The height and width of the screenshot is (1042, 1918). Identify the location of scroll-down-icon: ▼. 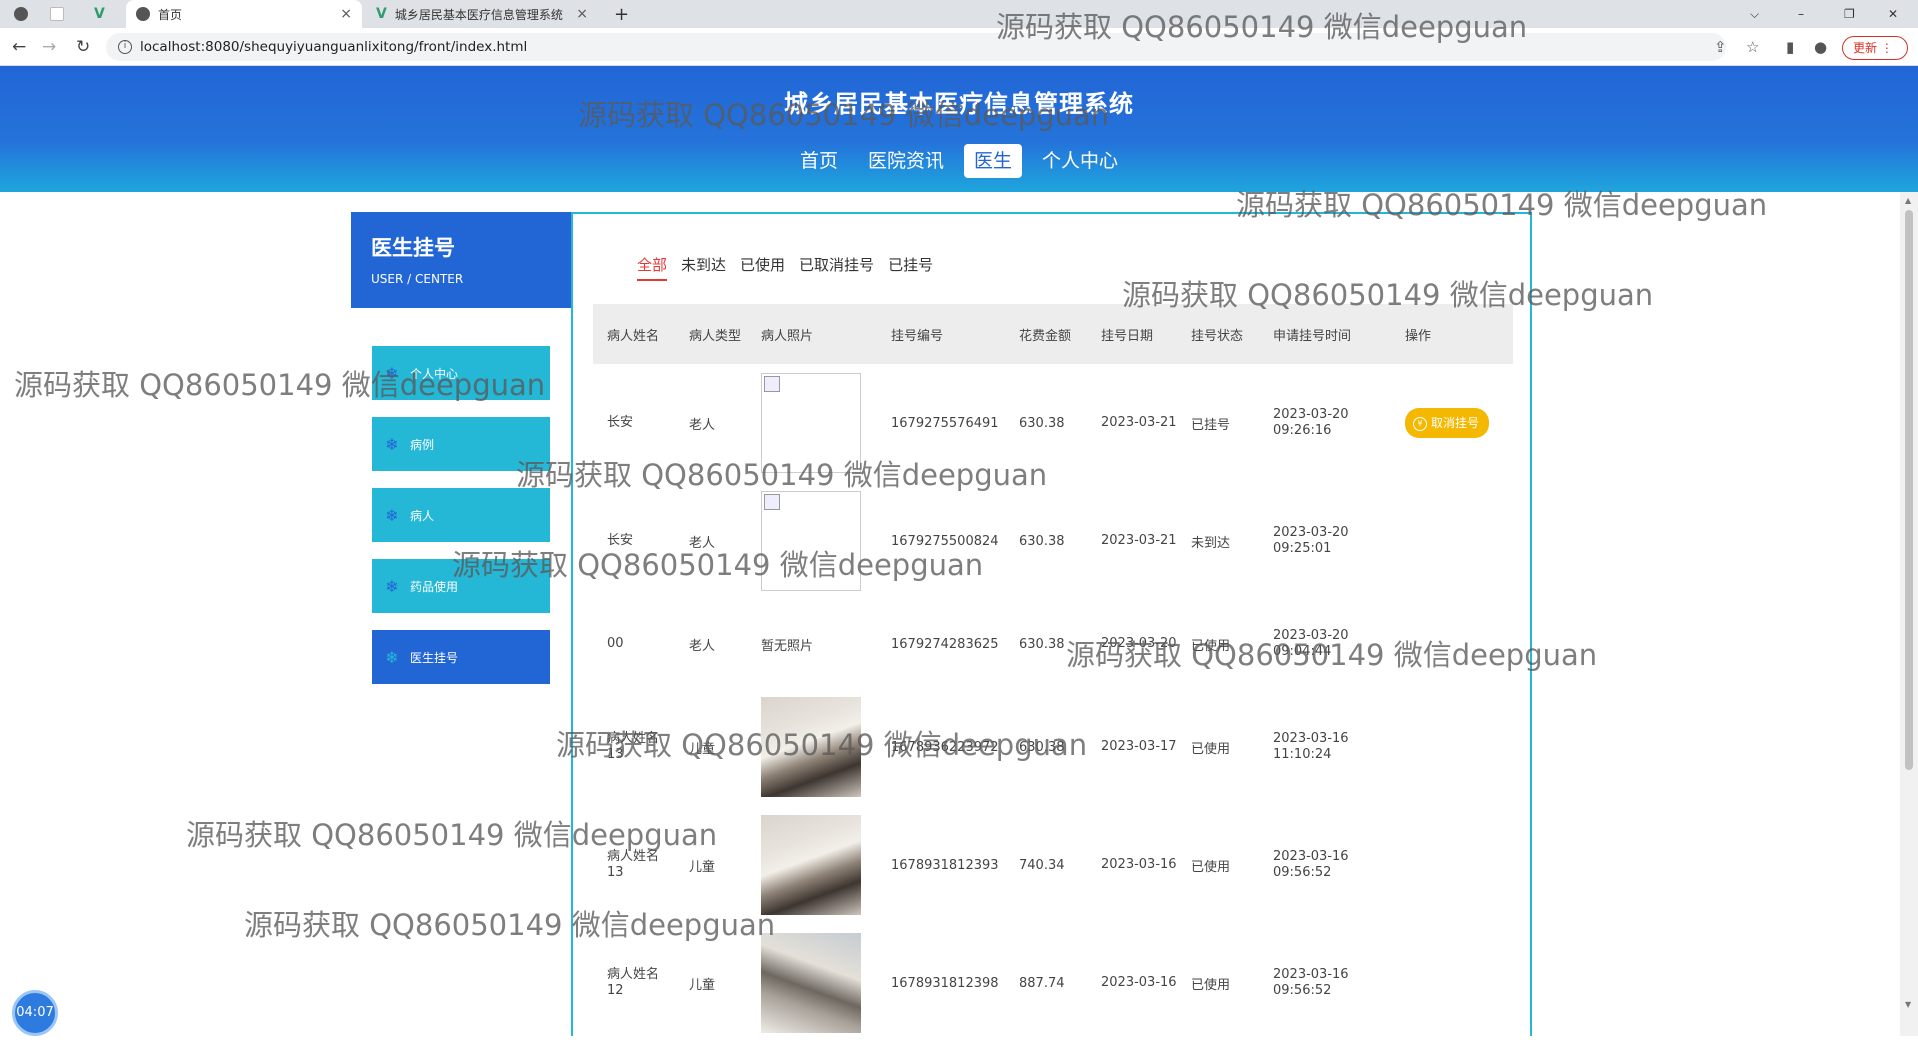
(1908, 1004).